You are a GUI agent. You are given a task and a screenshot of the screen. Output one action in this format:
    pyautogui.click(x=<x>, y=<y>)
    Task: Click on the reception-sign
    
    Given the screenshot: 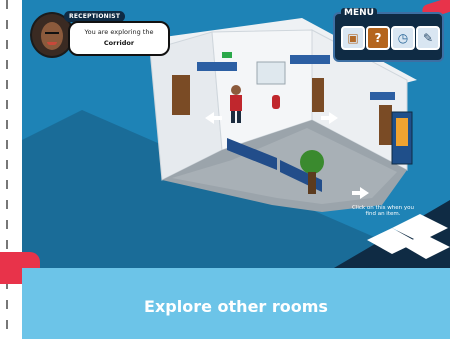 What is the action you would take?
    pyautogui.click(x=217, y=66)
    